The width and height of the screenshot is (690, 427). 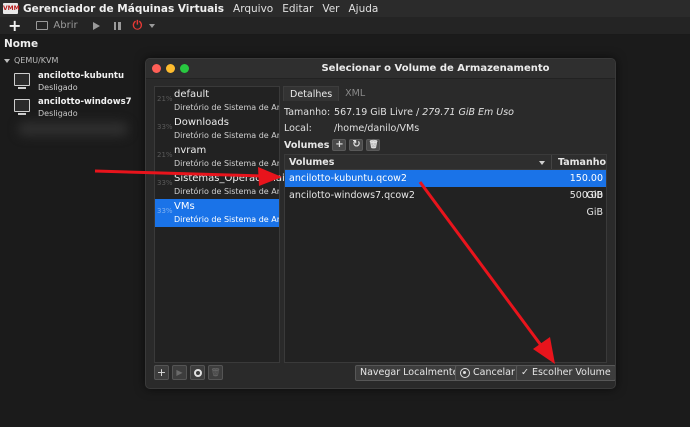 What do you see at coordinates (311, 93) in the screenshot?
I see `tab-detalhes: Detalhes` at bounding box center [311, 93].